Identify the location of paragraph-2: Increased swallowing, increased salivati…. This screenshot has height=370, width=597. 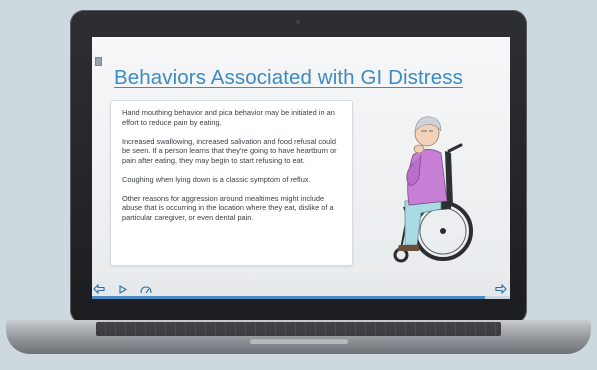
(229, 150).